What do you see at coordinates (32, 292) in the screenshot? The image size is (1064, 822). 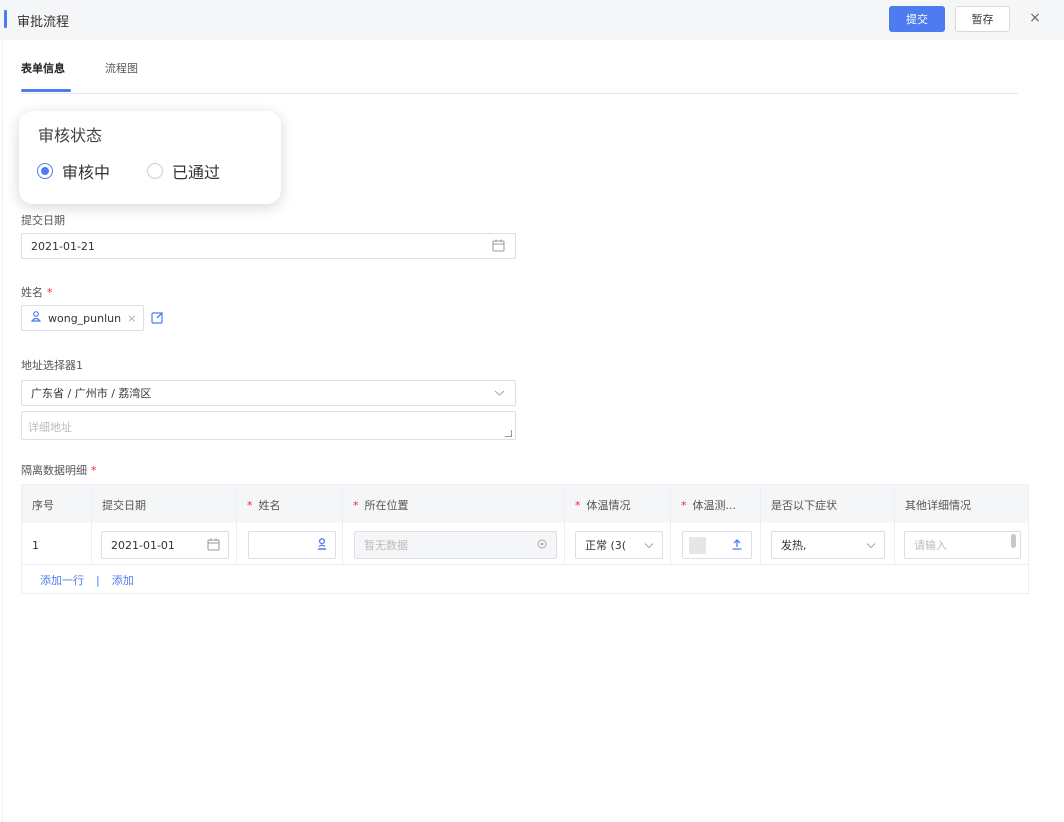 I see `name-label-text: 姓名` at bounding box center [32, 292].